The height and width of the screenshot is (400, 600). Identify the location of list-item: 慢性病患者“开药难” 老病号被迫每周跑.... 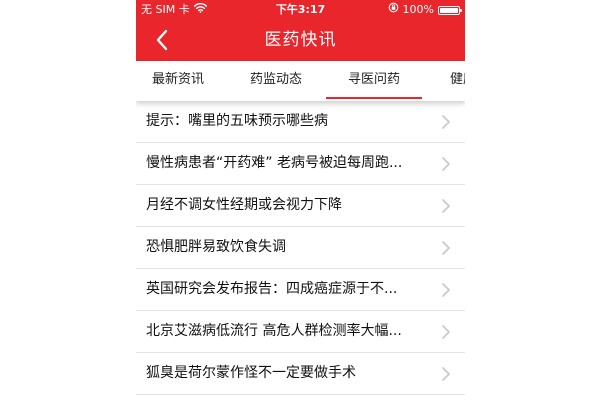
(300, 164).